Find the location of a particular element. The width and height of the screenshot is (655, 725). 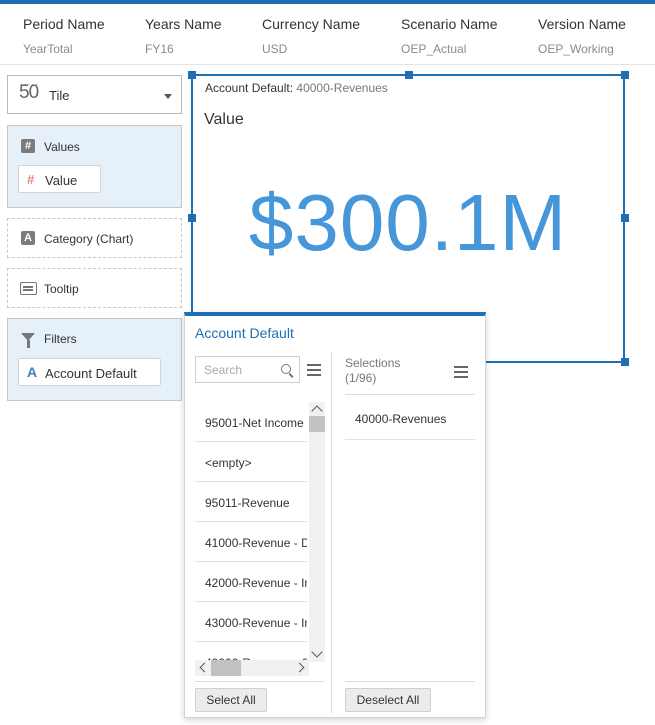

filters-well-title: Filters is located at coordinates (60, 339).